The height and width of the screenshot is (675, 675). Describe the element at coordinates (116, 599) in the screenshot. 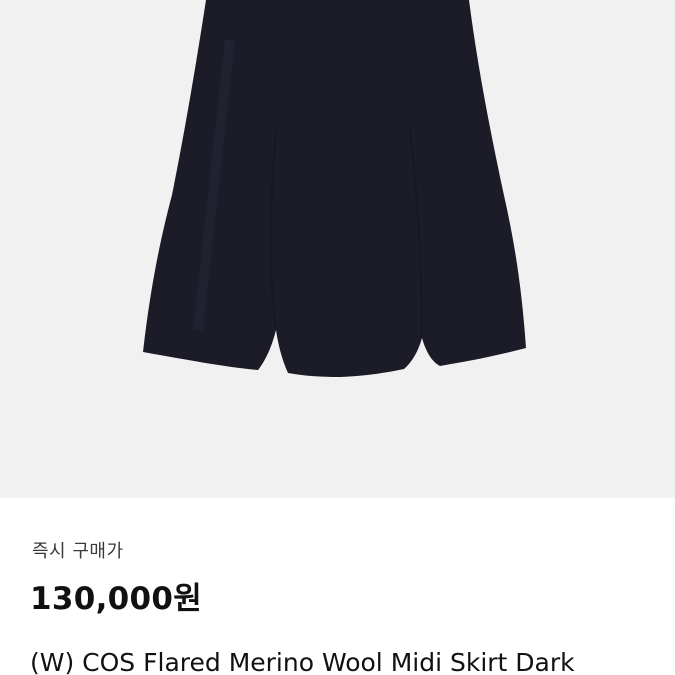

I see `instant-price-value: 130,000원` at that location.